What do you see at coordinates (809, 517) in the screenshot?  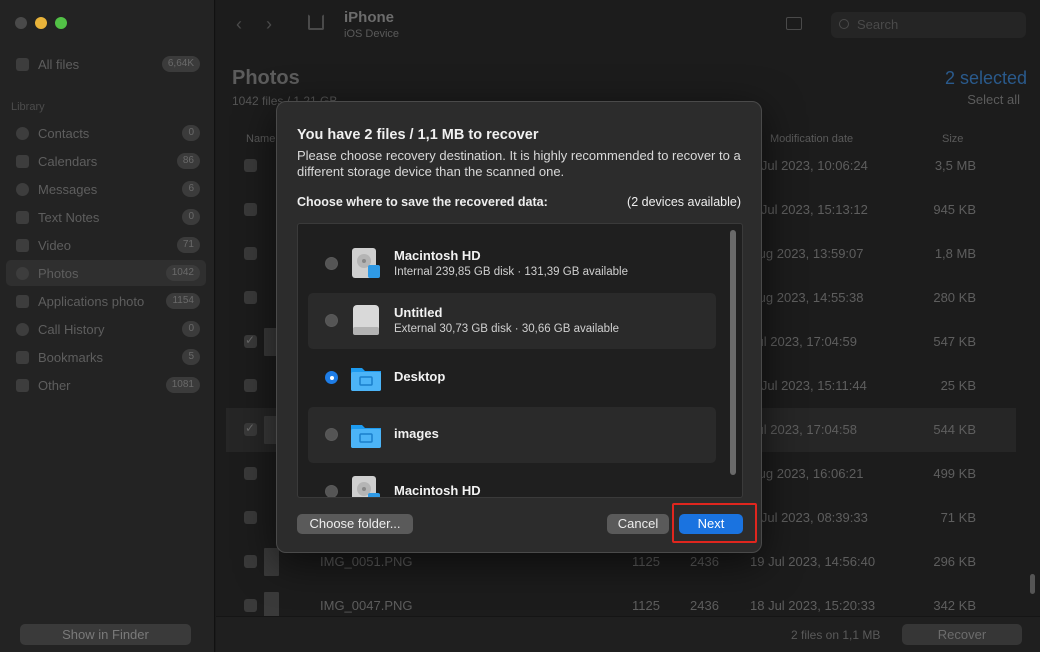 I see `modification-date: 7 Jul 2023, 08:39:33` at bounding box center [809, 517].